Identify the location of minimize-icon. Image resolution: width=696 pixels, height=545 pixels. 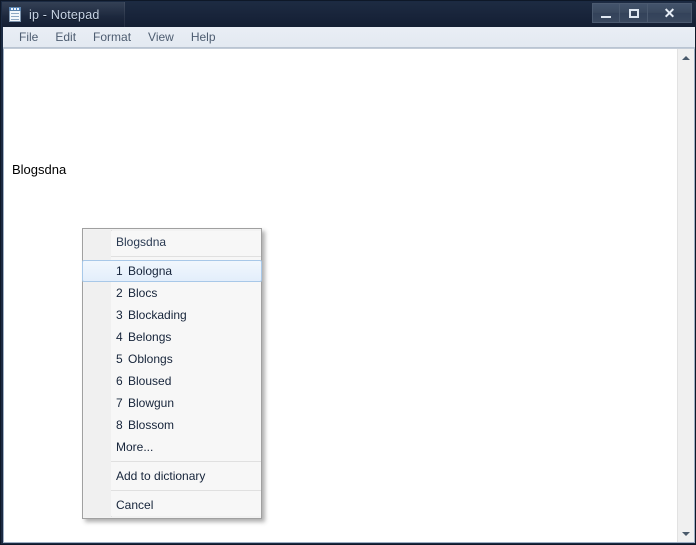
(606, 16).